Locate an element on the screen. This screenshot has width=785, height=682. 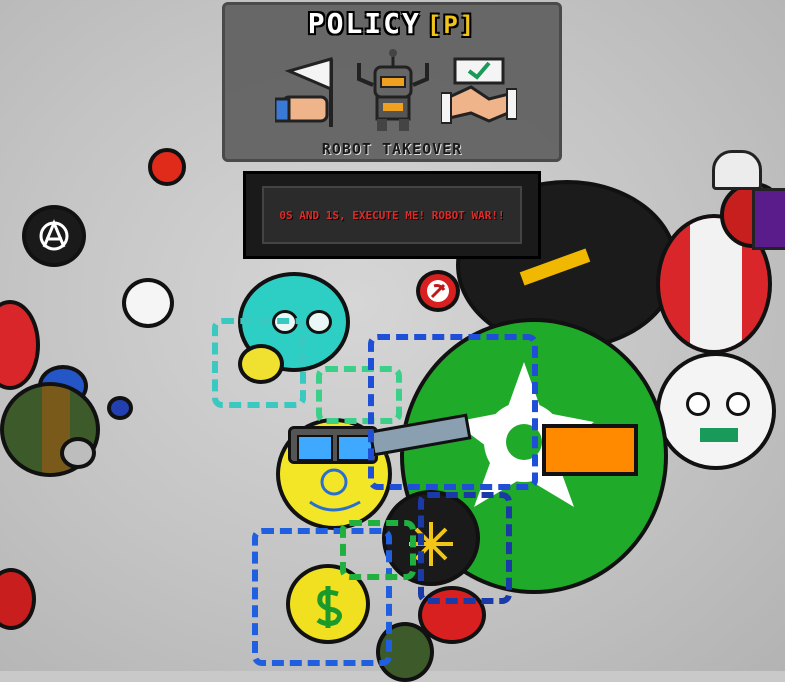
event-banner: 0S AND 1S, EXECUTE ME! ROBOT WAR!! is located at coordinates (392, 215).